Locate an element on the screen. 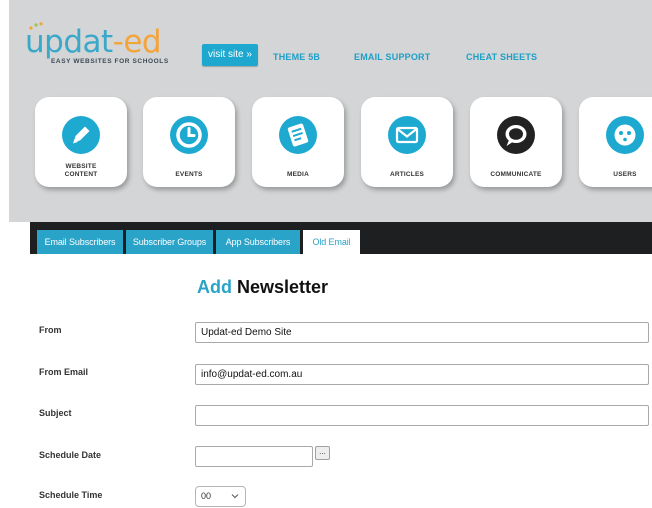 Image resolution: width=652 pixels, height=508 pixels. topnav-theme-link: THEME 5B is located at coordinates (296, 57).